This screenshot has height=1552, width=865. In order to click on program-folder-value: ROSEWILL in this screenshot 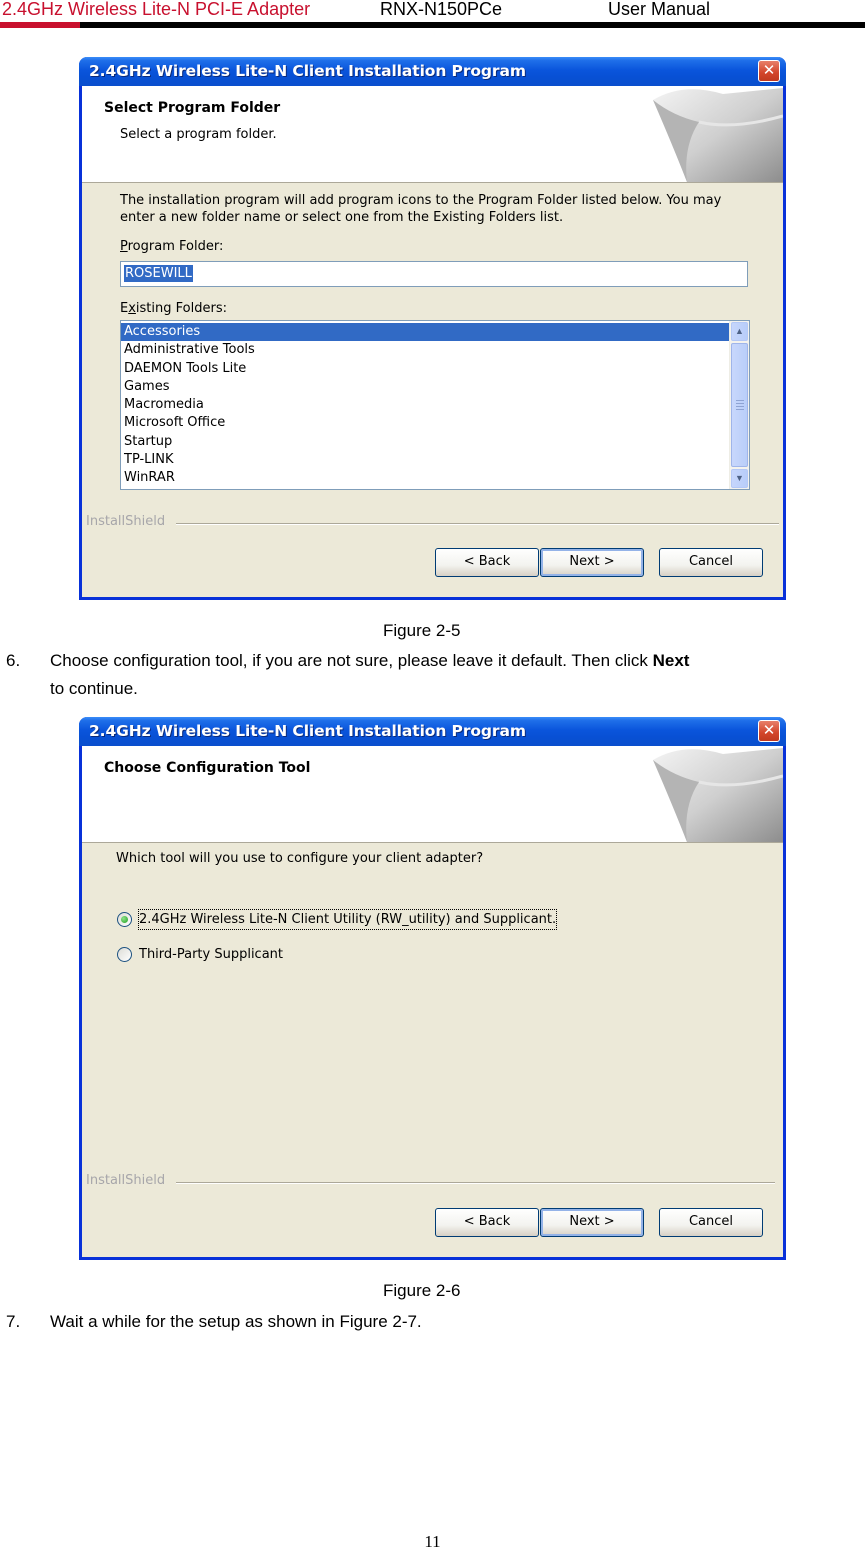, I will do `click(158, 273)`.